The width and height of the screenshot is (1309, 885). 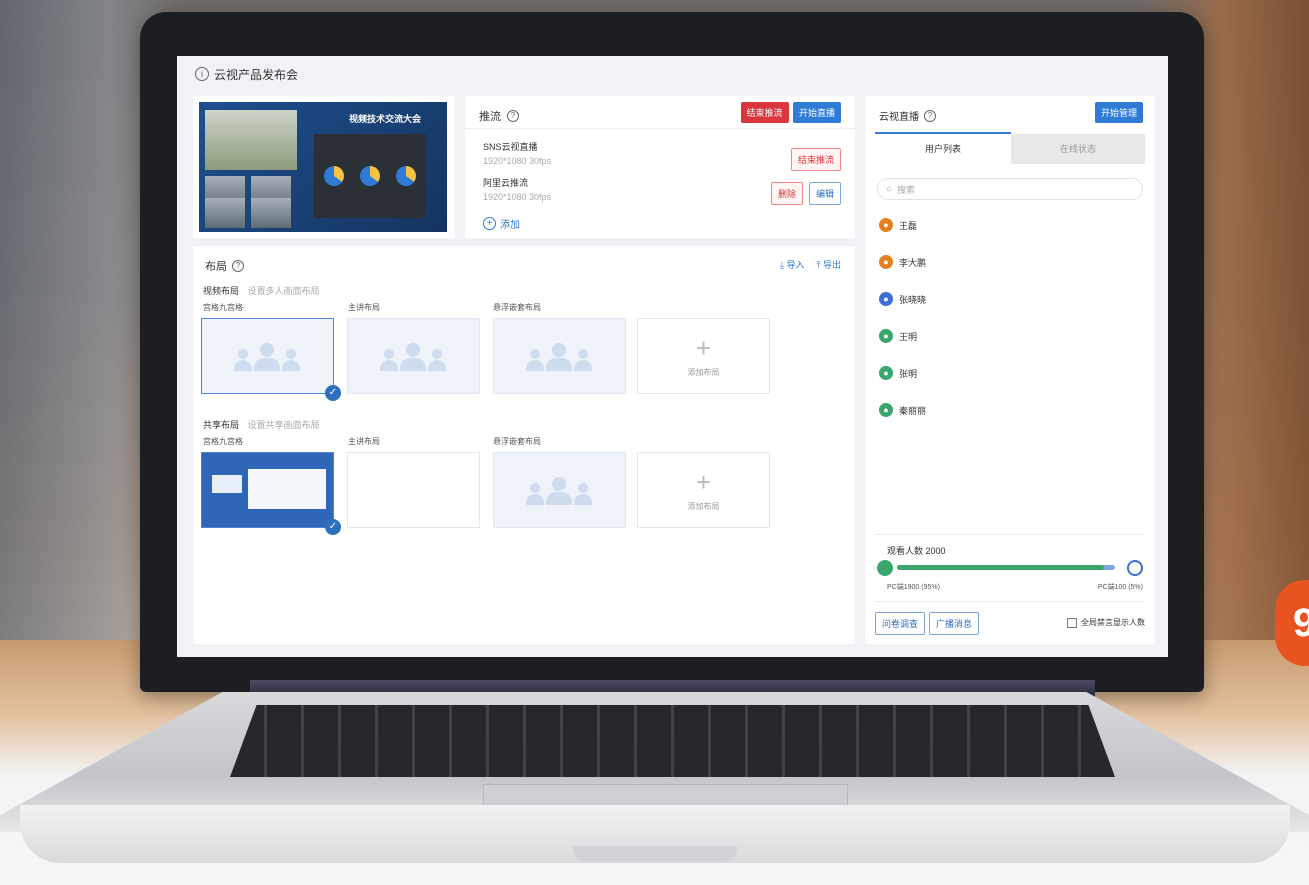 What do you see at coordinates (703, 372) in the screenshot?
I see `add-layout-label: 添加布局` at bounding box center [703, 372].